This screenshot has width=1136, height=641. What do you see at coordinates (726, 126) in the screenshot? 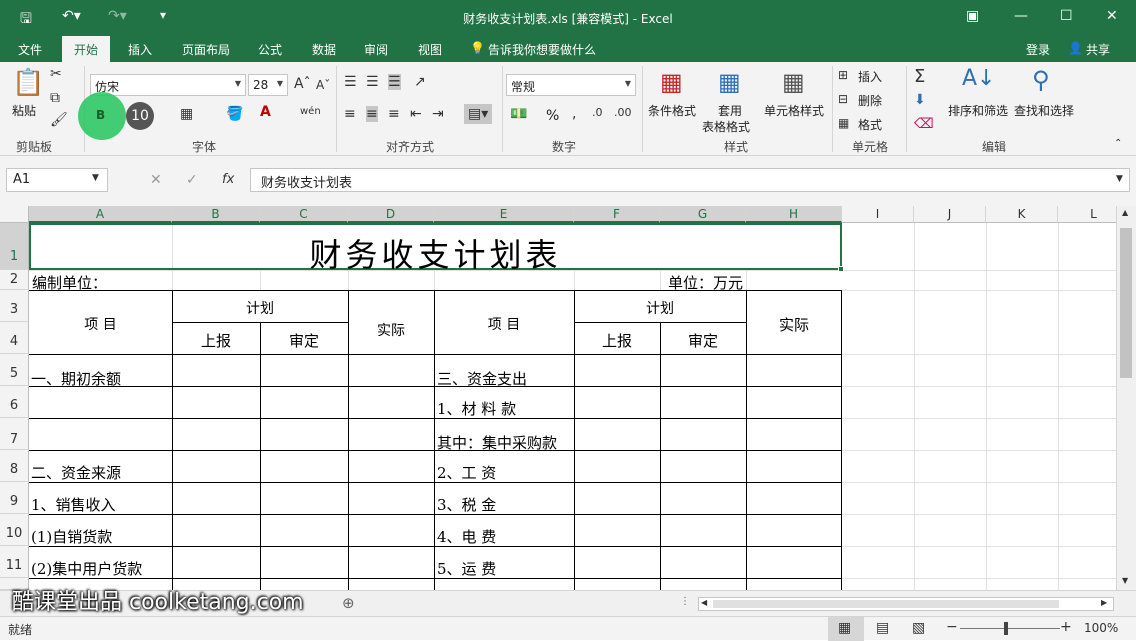
I see `format-as-table-label-2: 表格格式` at bounding box center [726, 126].